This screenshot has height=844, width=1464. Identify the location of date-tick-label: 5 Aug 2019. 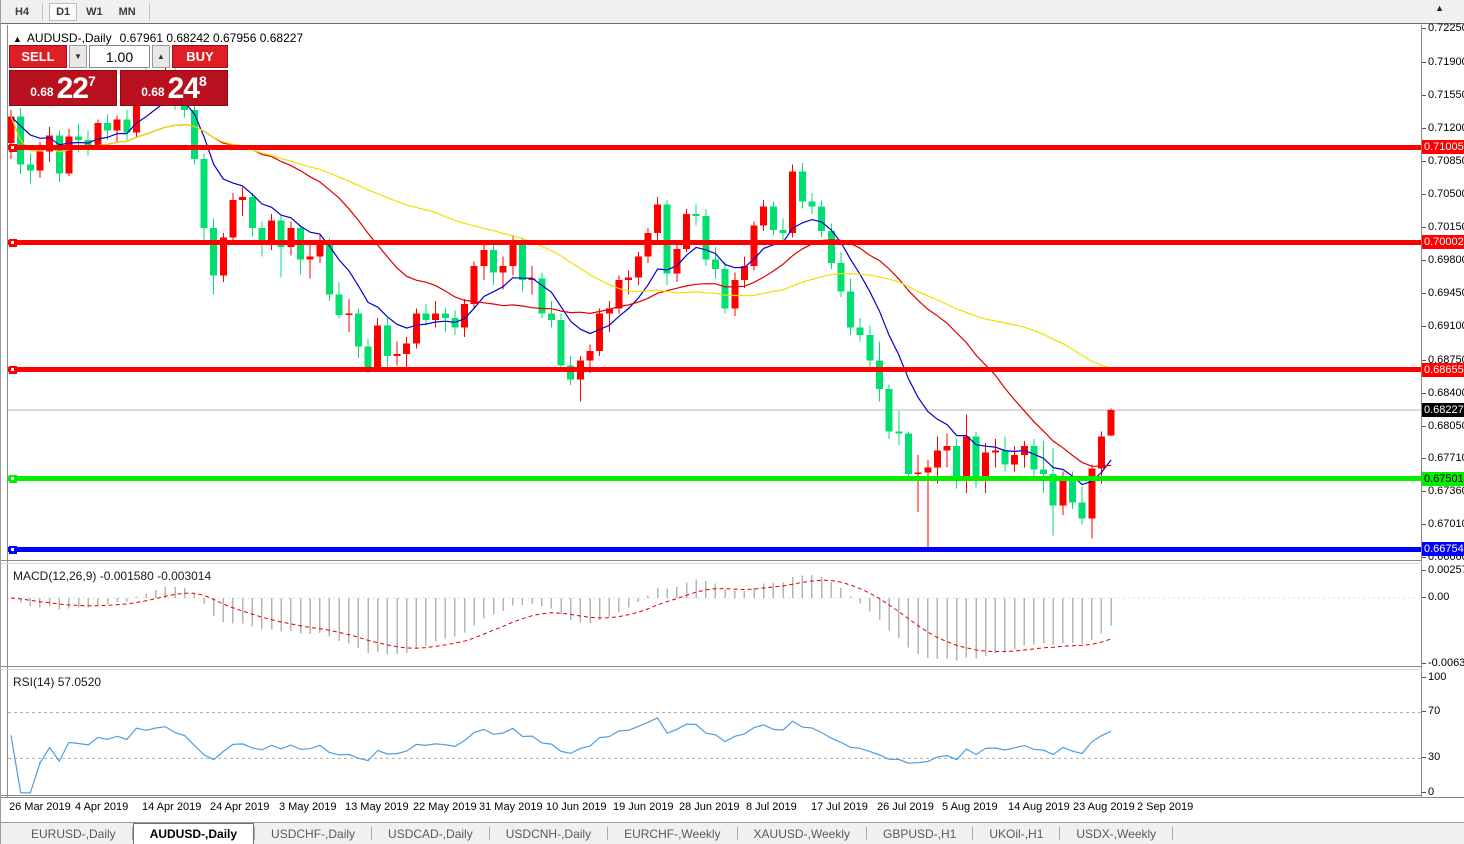
(970, 807).